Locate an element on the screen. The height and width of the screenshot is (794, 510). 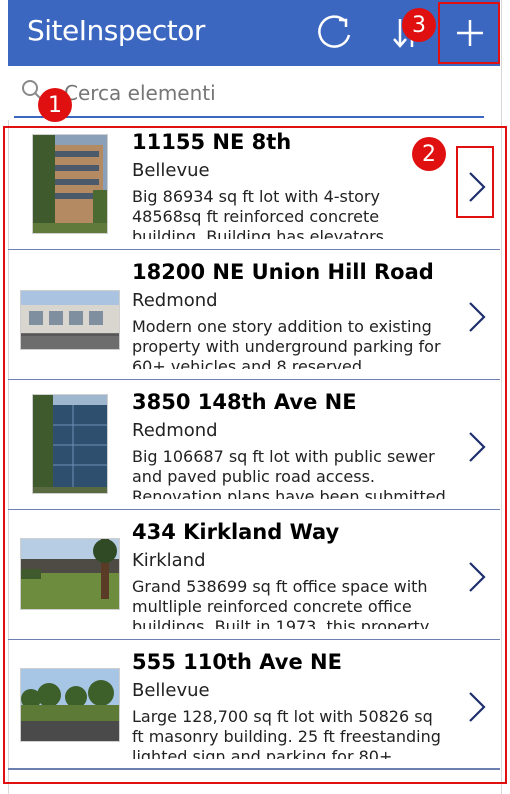
search-underline is located at coordinates (249, 117).